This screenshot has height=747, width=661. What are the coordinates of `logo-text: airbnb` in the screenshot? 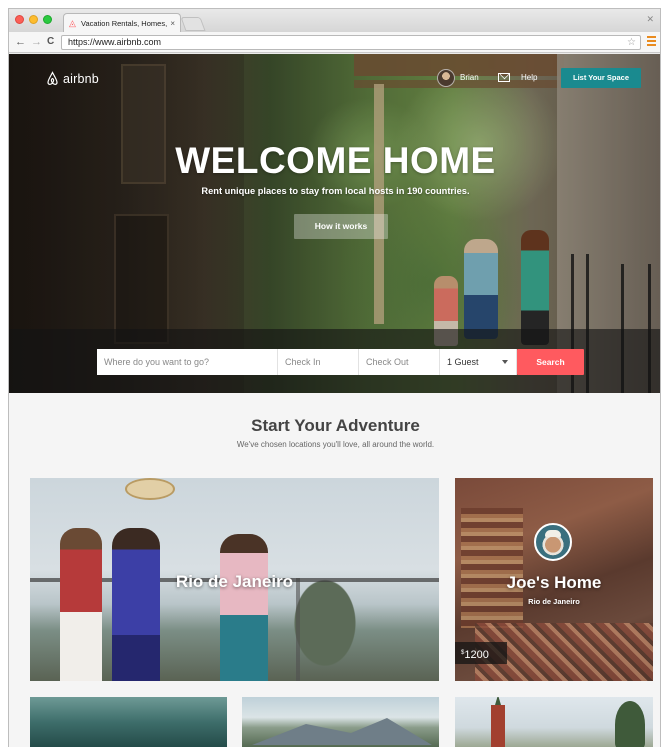 It's located at (81, 78).